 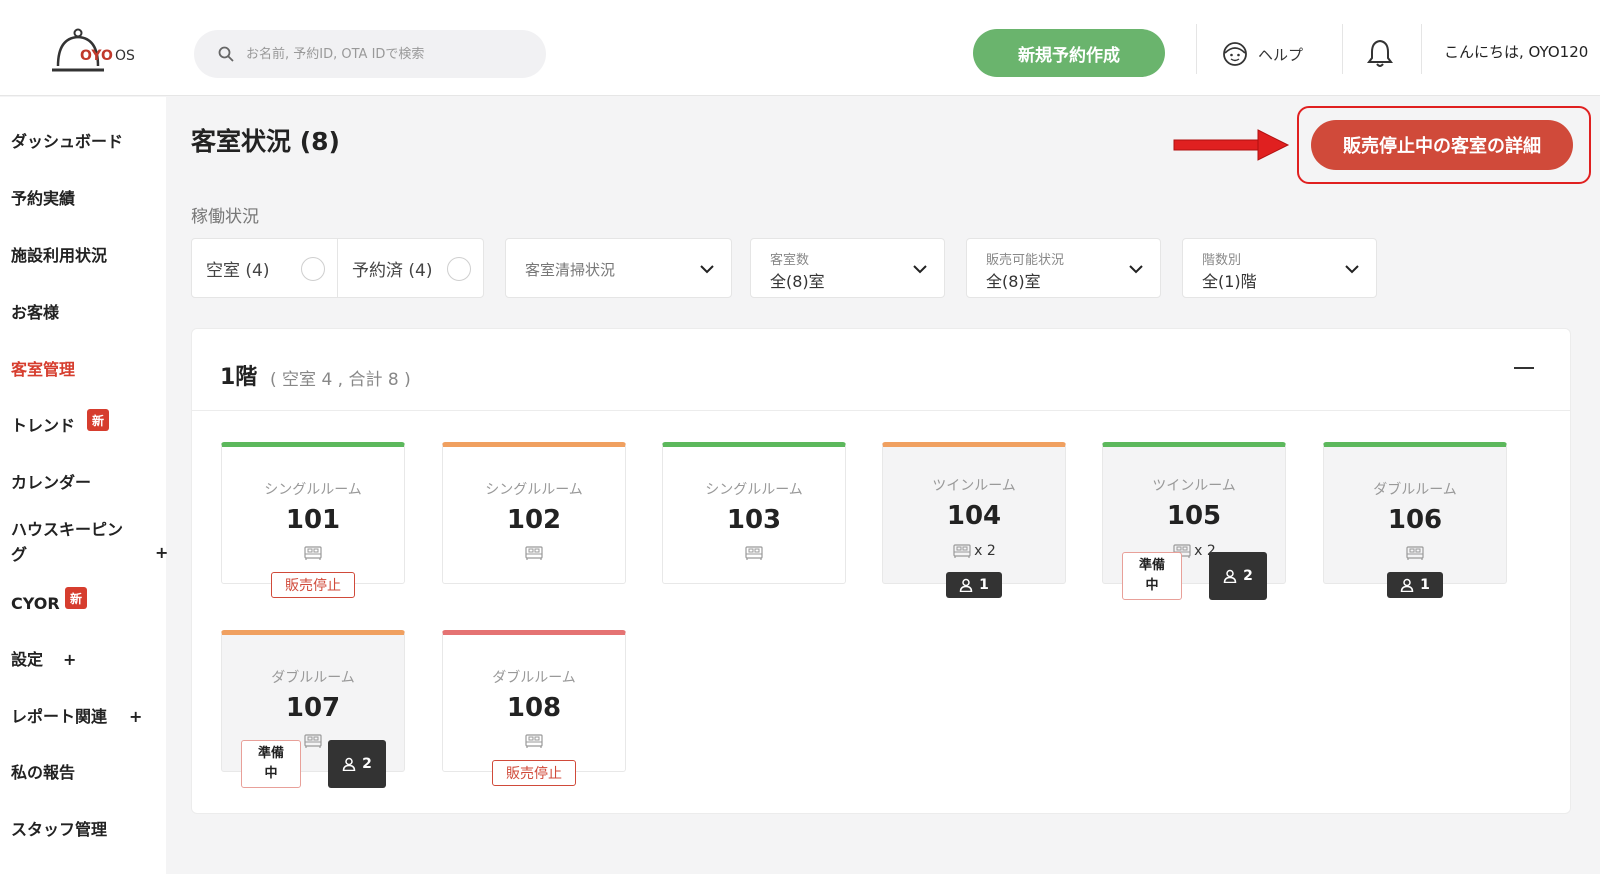 I want to click on notification-bell-icon, so click(x=1380, y=53).